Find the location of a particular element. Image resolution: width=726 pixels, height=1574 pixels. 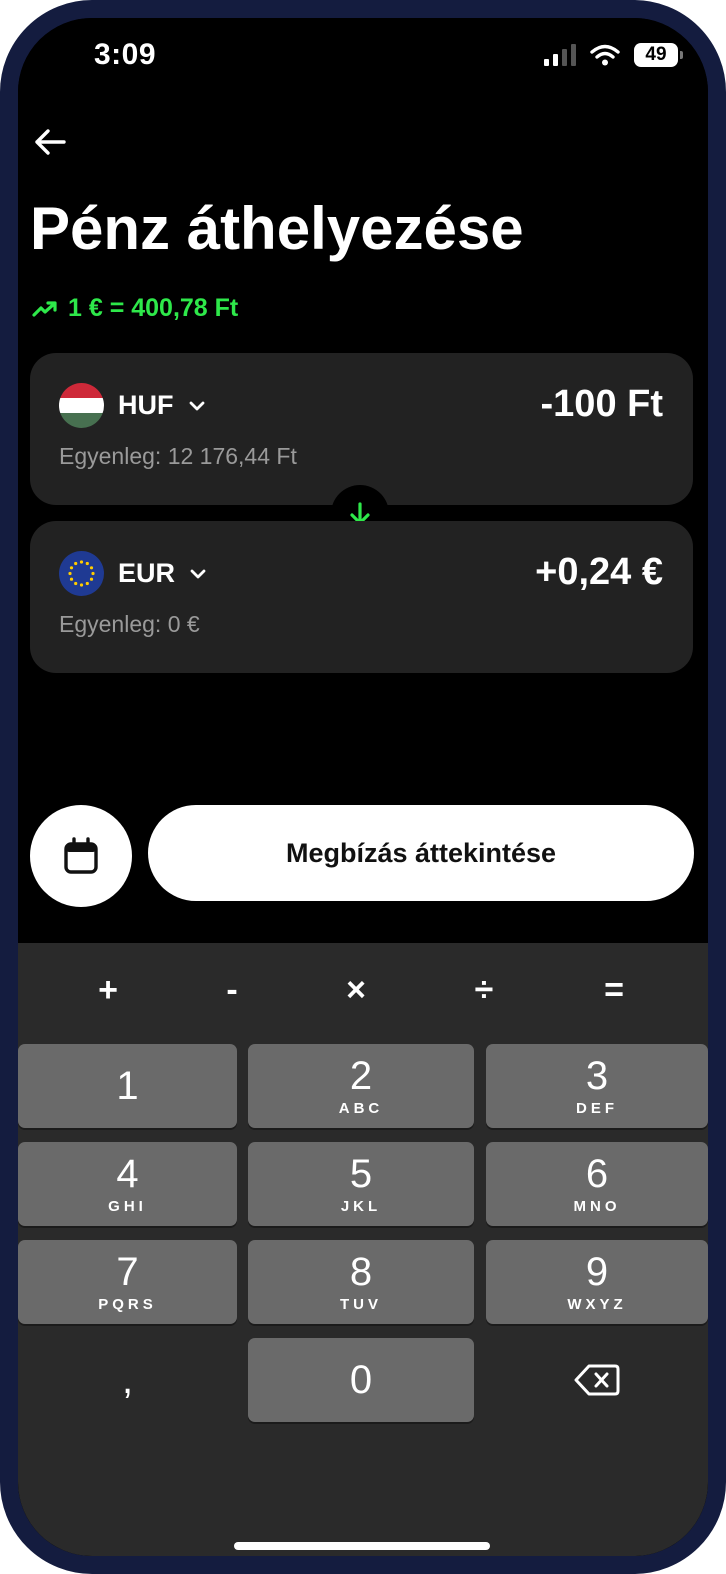

back-button is located at coordinates (50, 142).